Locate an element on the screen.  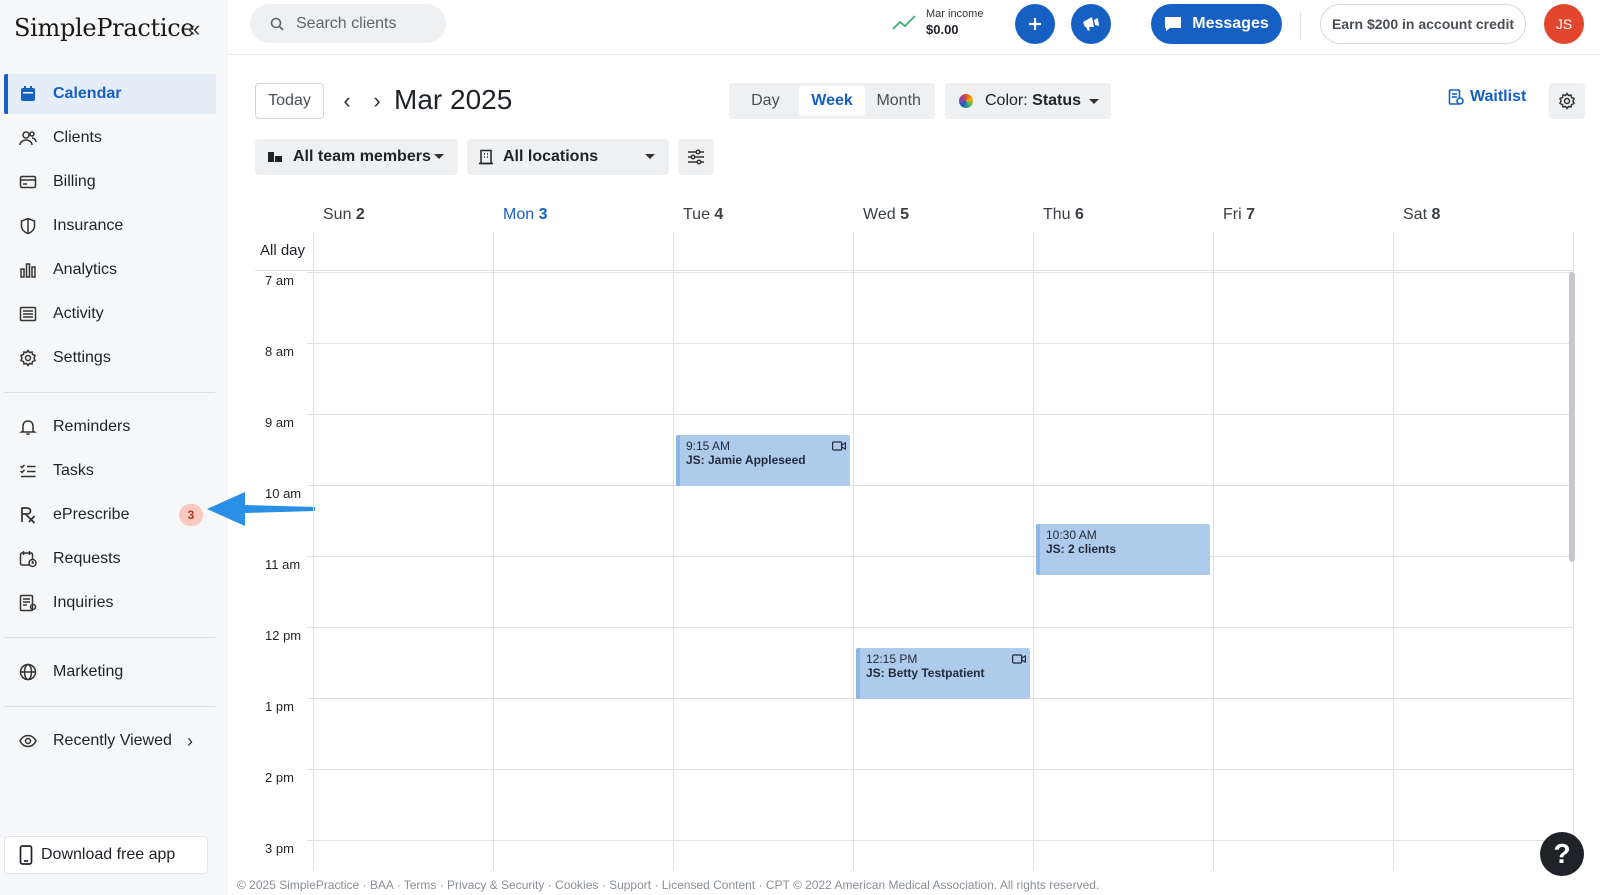
avatar: JS is located at coordinates (1564, 24).